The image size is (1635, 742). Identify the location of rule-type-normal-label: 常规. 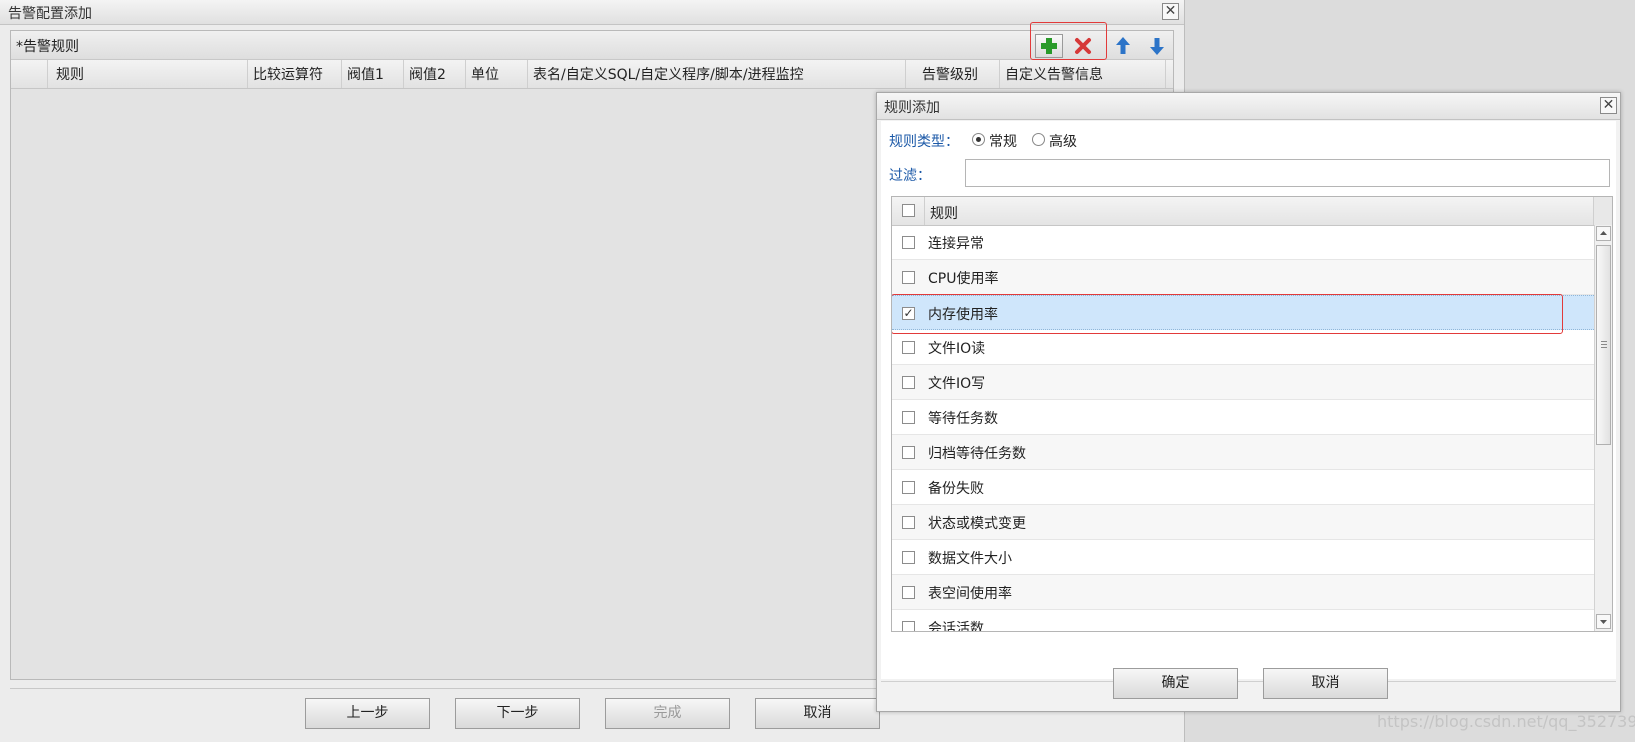
(1003, 141).